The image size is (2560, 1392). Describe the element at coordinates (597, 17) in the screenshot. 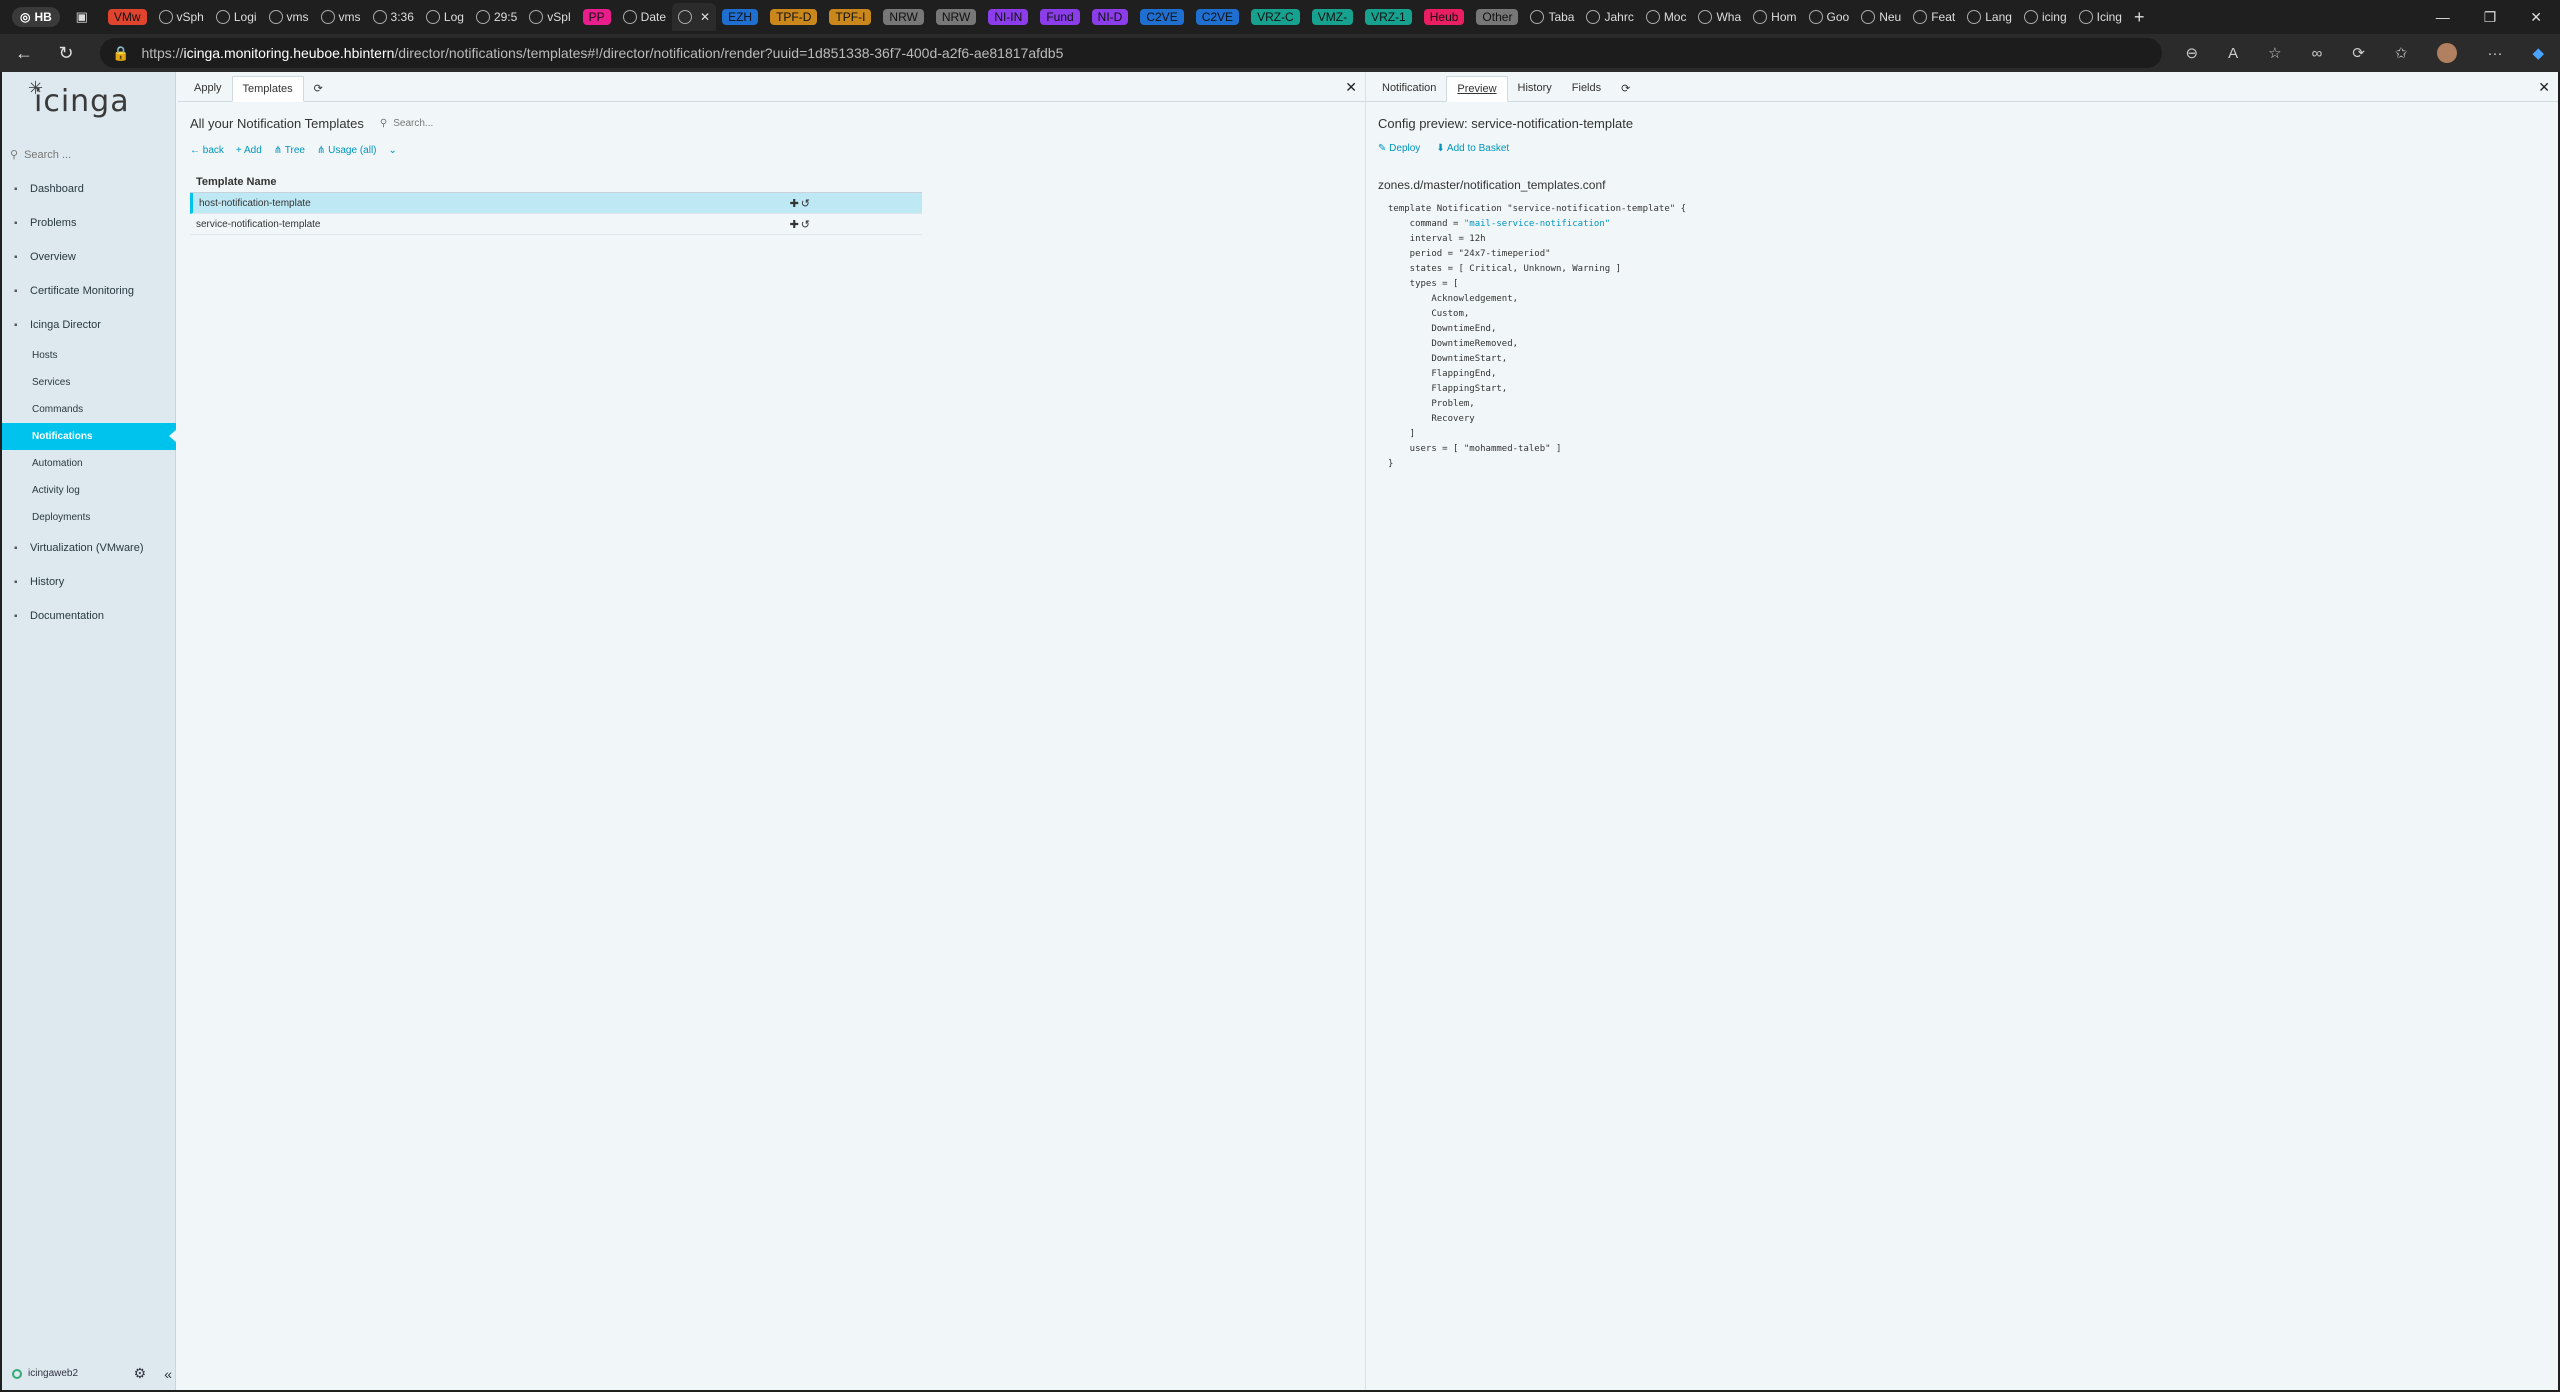

I see `browser-tab: PP` at that location.